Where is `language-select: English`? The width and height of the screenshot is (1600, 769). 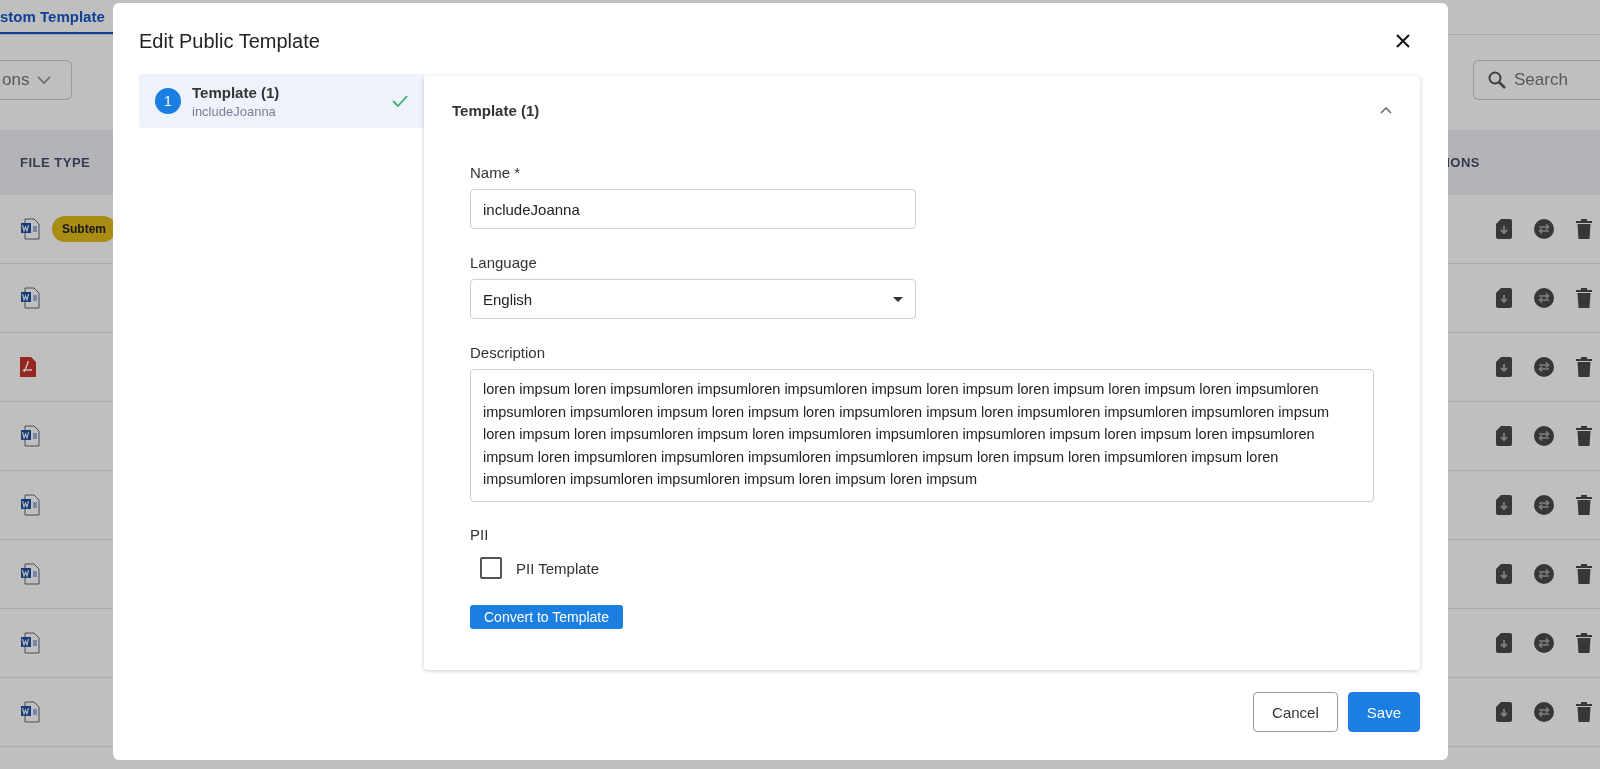
language-select: English is located at coordinates (693, 299).